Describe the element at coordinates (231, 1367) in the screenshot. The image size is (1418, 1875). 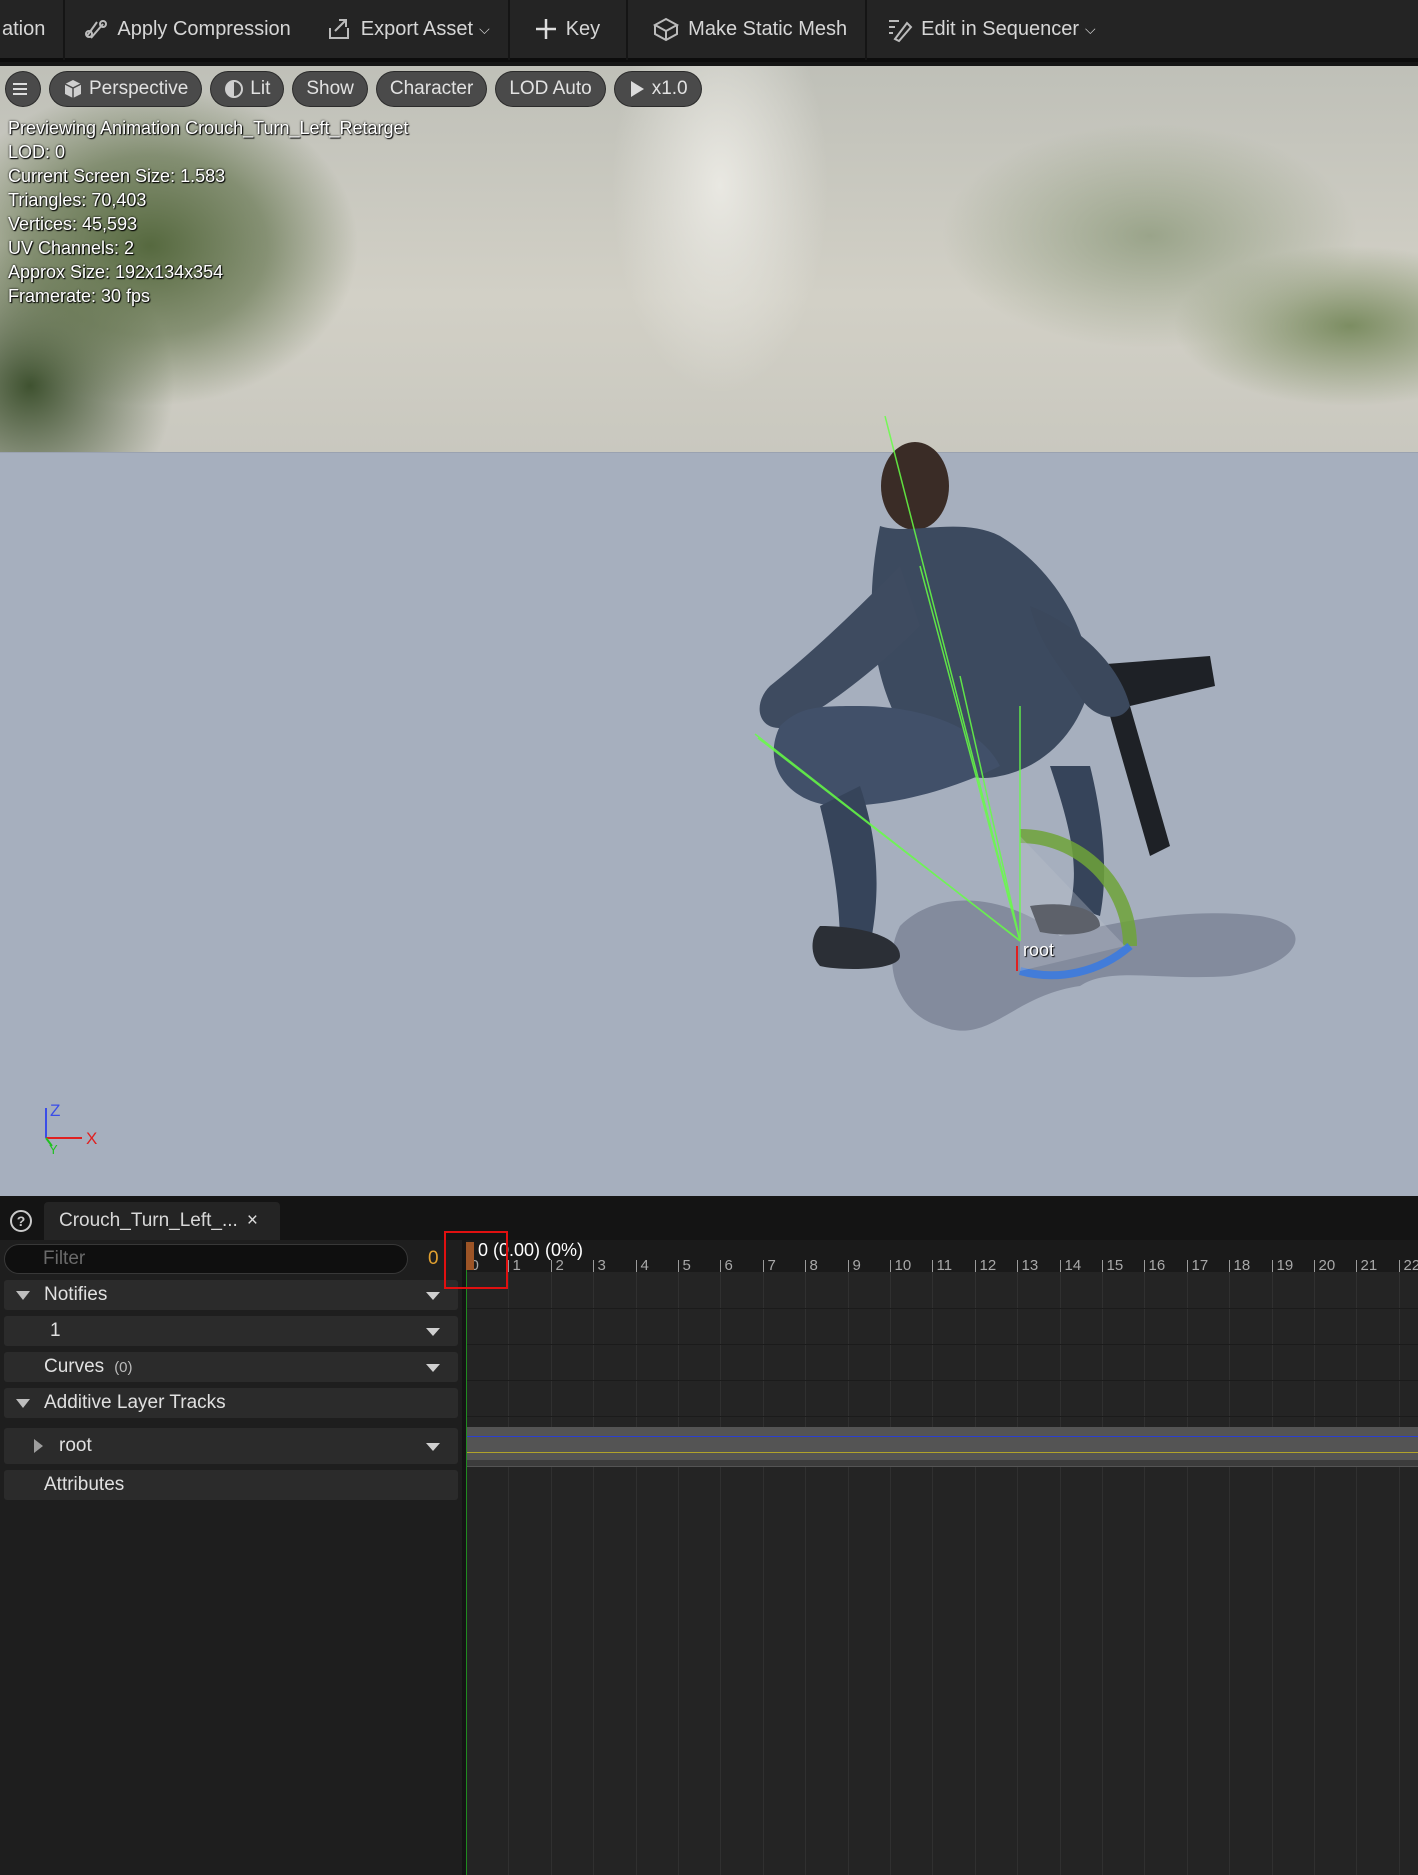
I see `track-curves: Curves (0)` at that location.